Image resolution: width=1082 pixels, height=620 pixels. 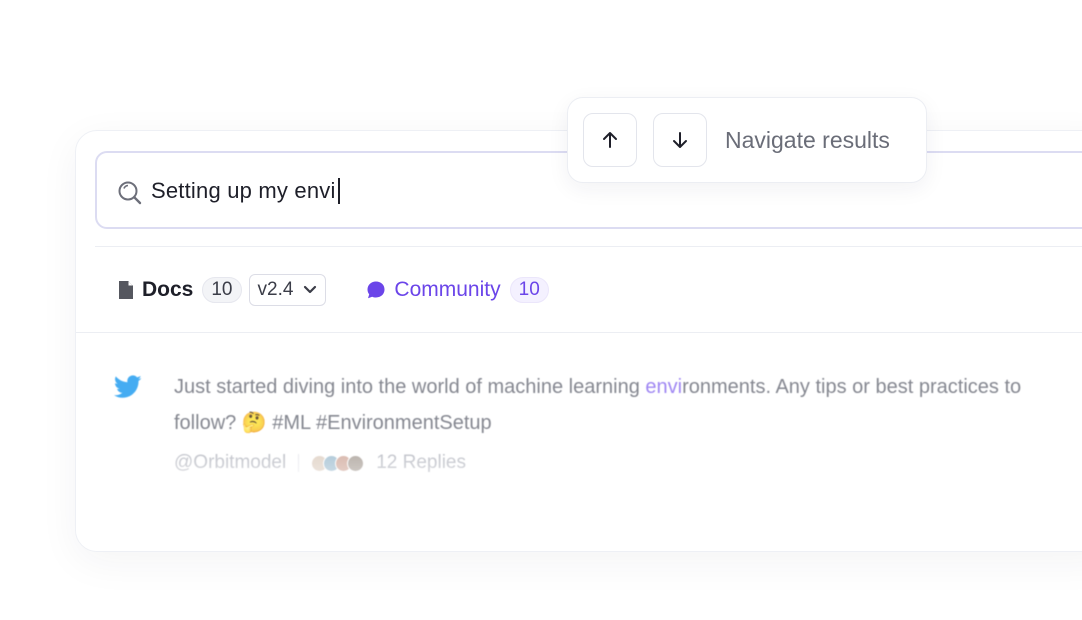 I want to click on navigate-results-label: Navigate results, so click(x=807, y=140).